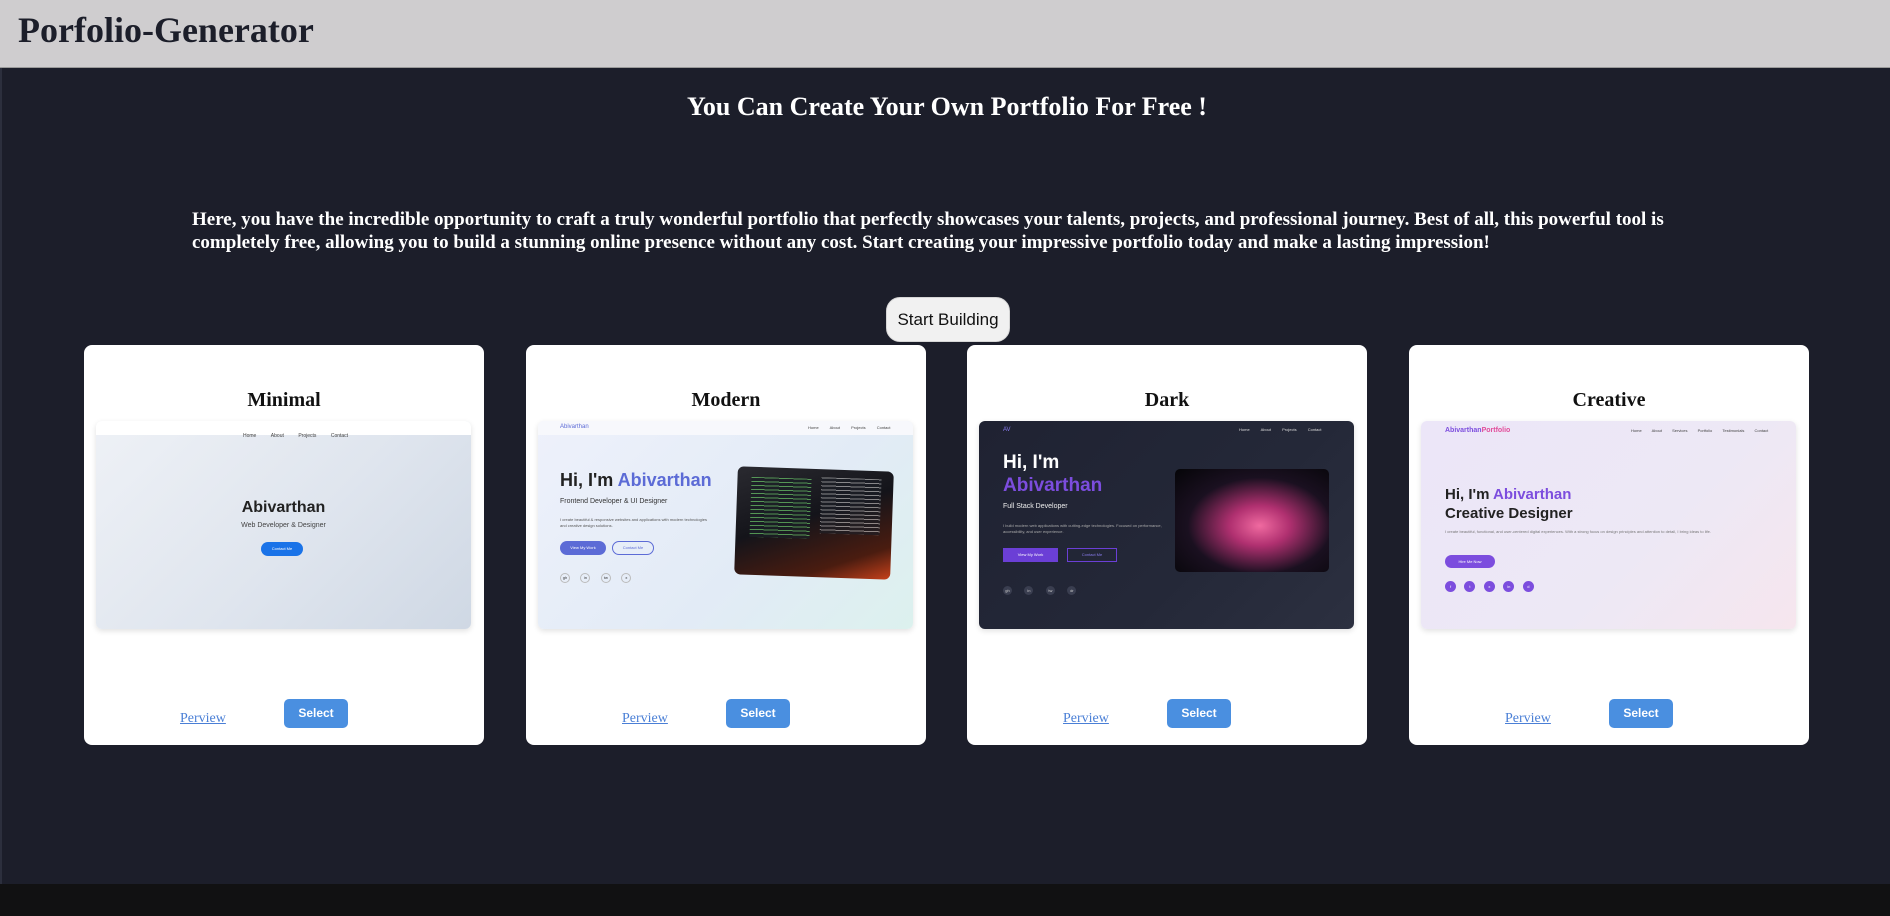 The height and width of the screenshot is (916, 1890). Describe the element at coordinates (1167, 400) in the screenshot. I see `card-title: Dark` at that location.